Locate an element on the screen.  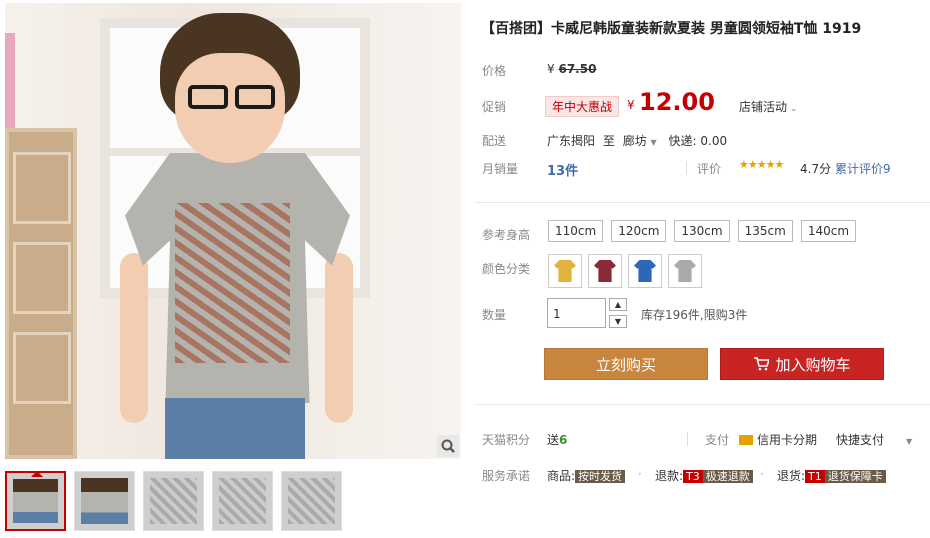
credit-card-icon is located at coordinates (746, 440).